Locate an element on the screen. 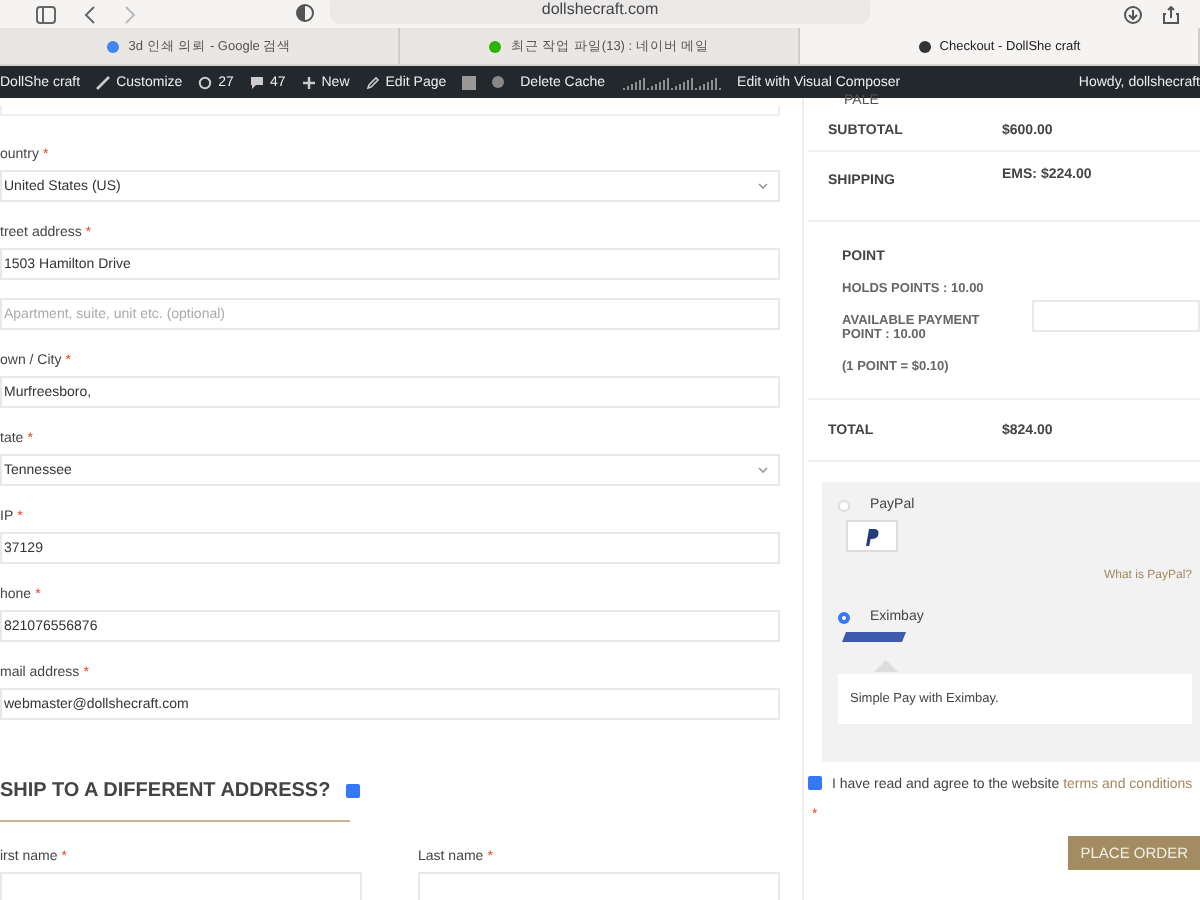 This screenshot has height=900, width=1200. brush-icon is located at coordinates (103, 82).